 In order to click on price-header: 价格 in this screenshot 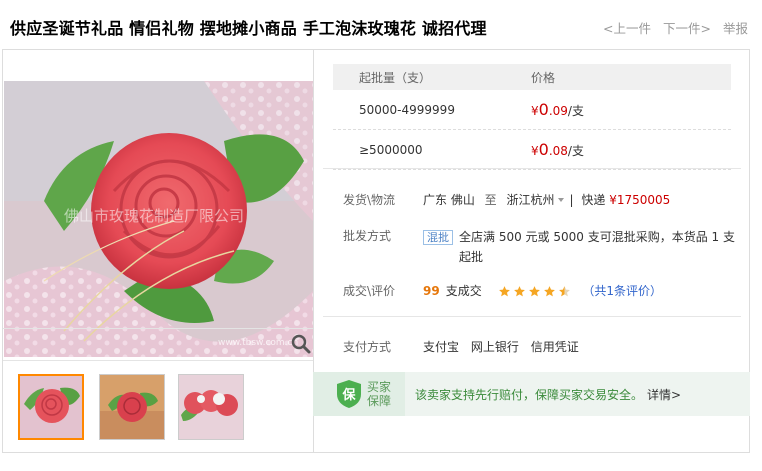, I will do `click(543, 77)`.